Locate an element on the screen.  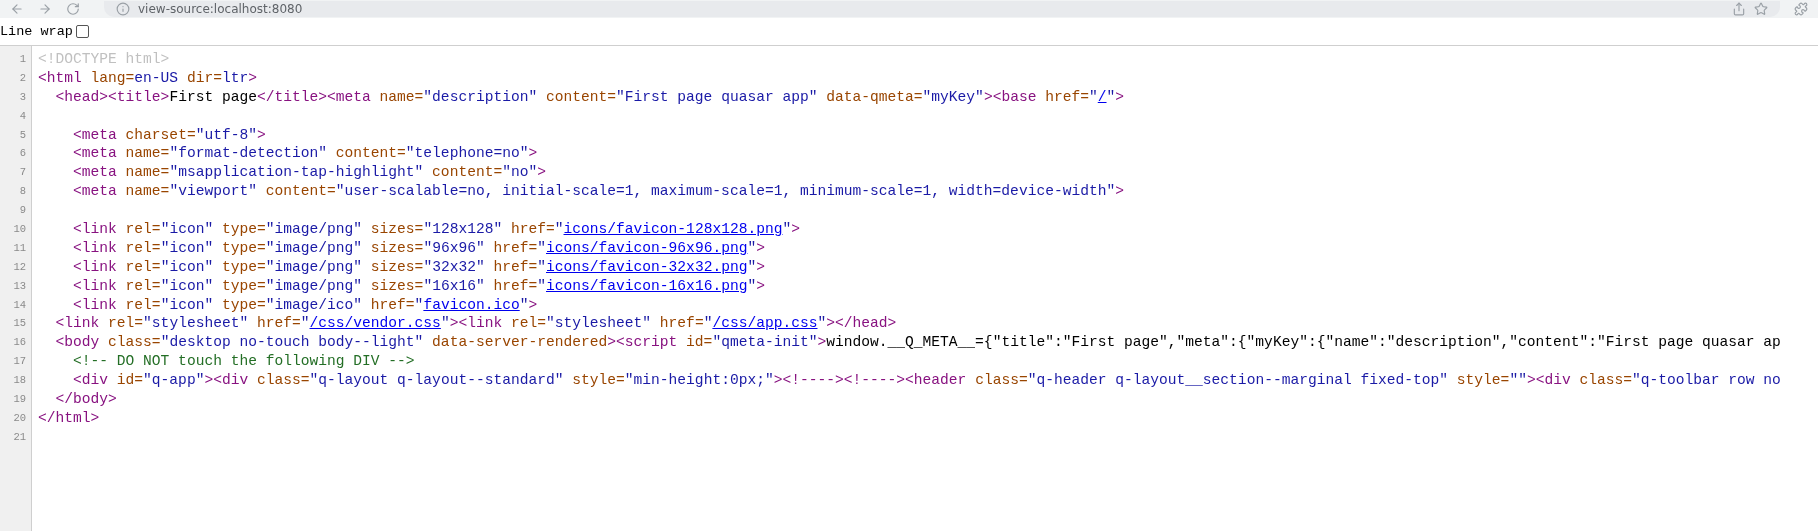
line-number: 5 is located at coordinates (22, 135).